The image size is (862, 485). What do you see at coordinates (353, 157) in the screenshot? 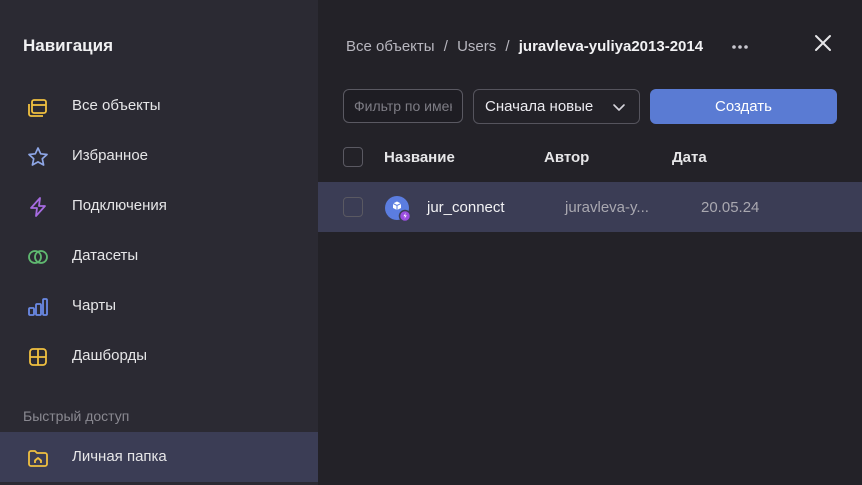
I see `select-all-checkbox` at bounding box center [353, 157].